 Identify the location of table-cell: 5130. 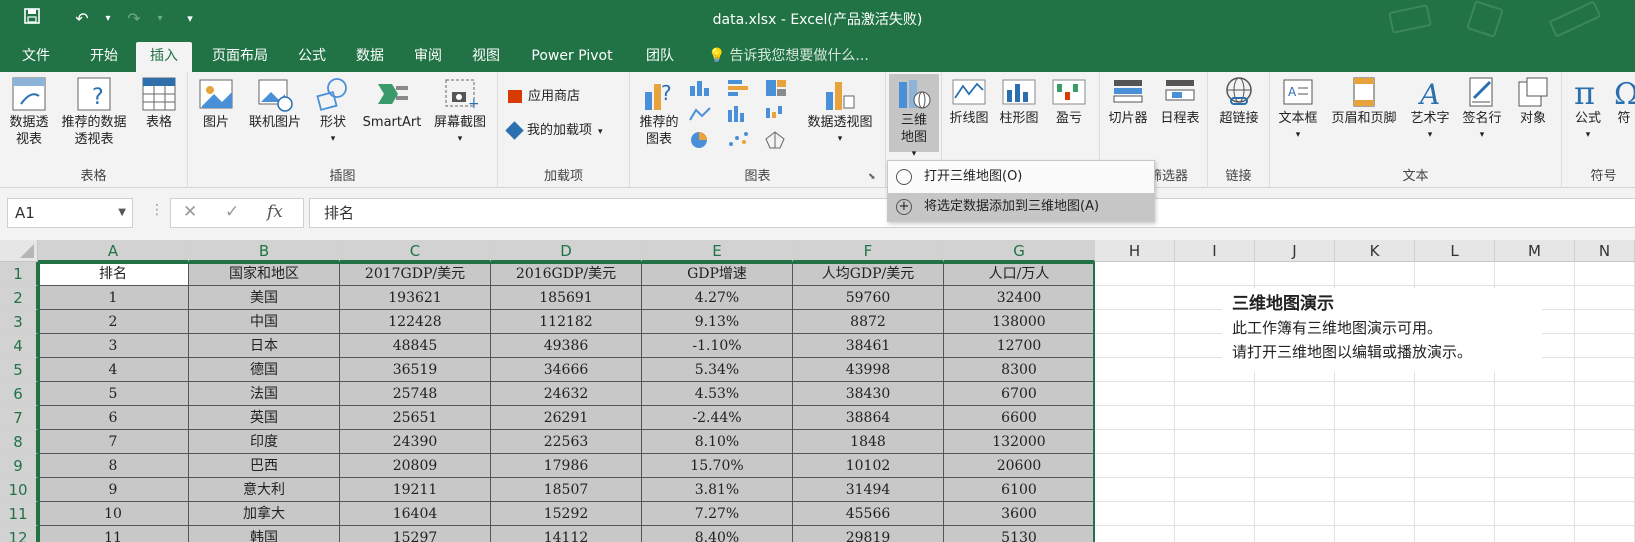
(1019, 534).